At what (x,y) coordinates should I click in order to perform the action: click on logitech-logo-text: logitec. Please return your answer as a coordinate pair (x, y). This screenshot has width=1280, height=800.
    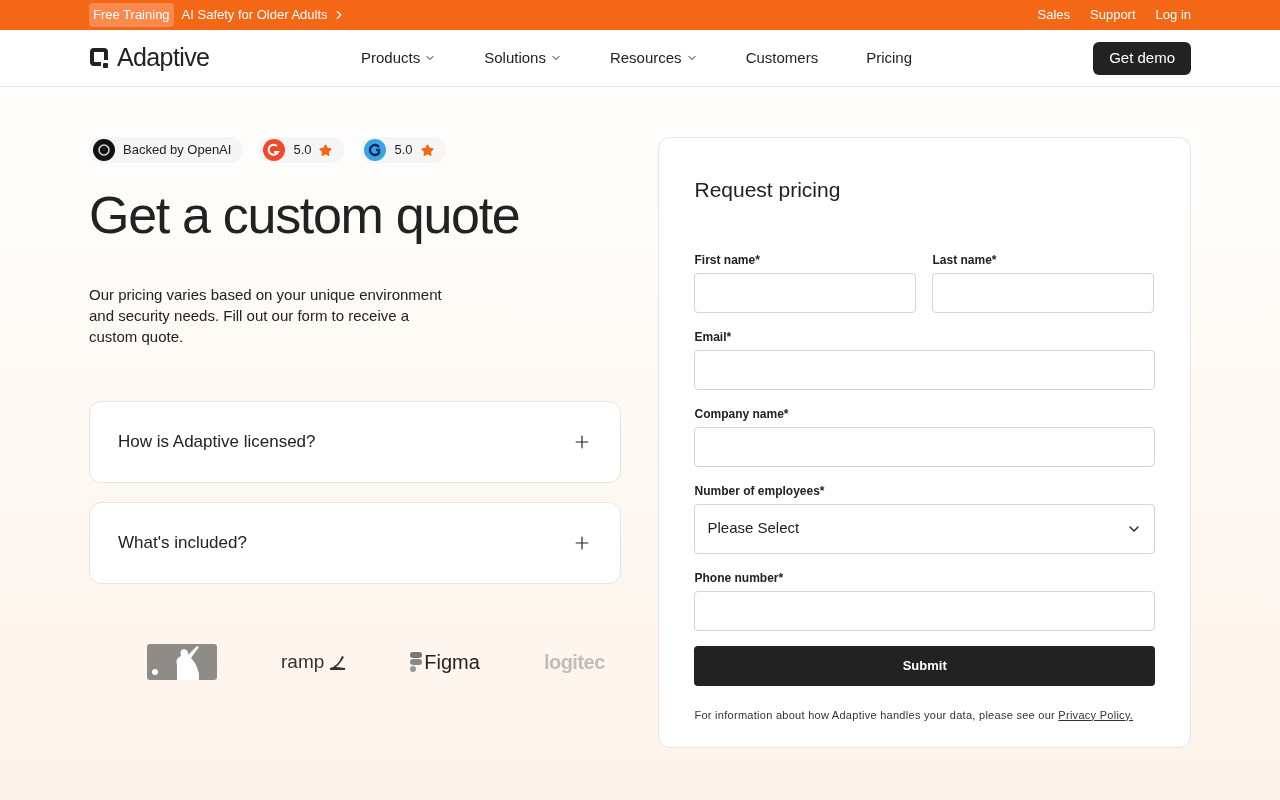
    Looking at the image, I should click on (574, 662).